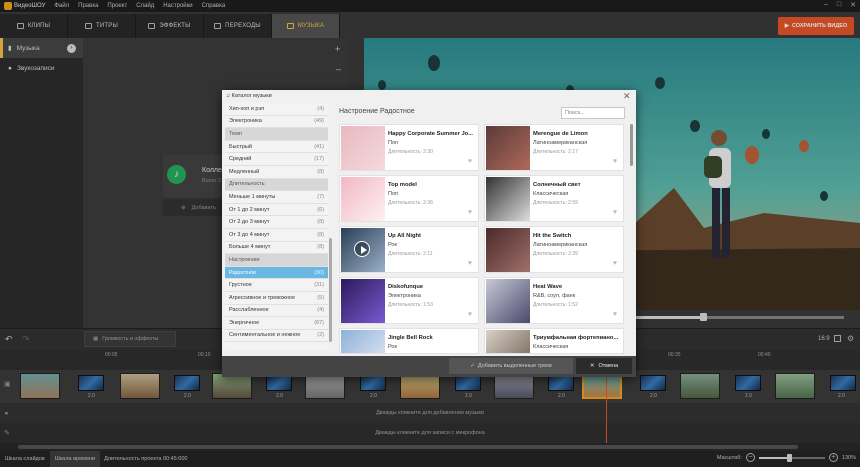  I want to click on category-item: Меньше 1 минуты (7), so click(276, 197).